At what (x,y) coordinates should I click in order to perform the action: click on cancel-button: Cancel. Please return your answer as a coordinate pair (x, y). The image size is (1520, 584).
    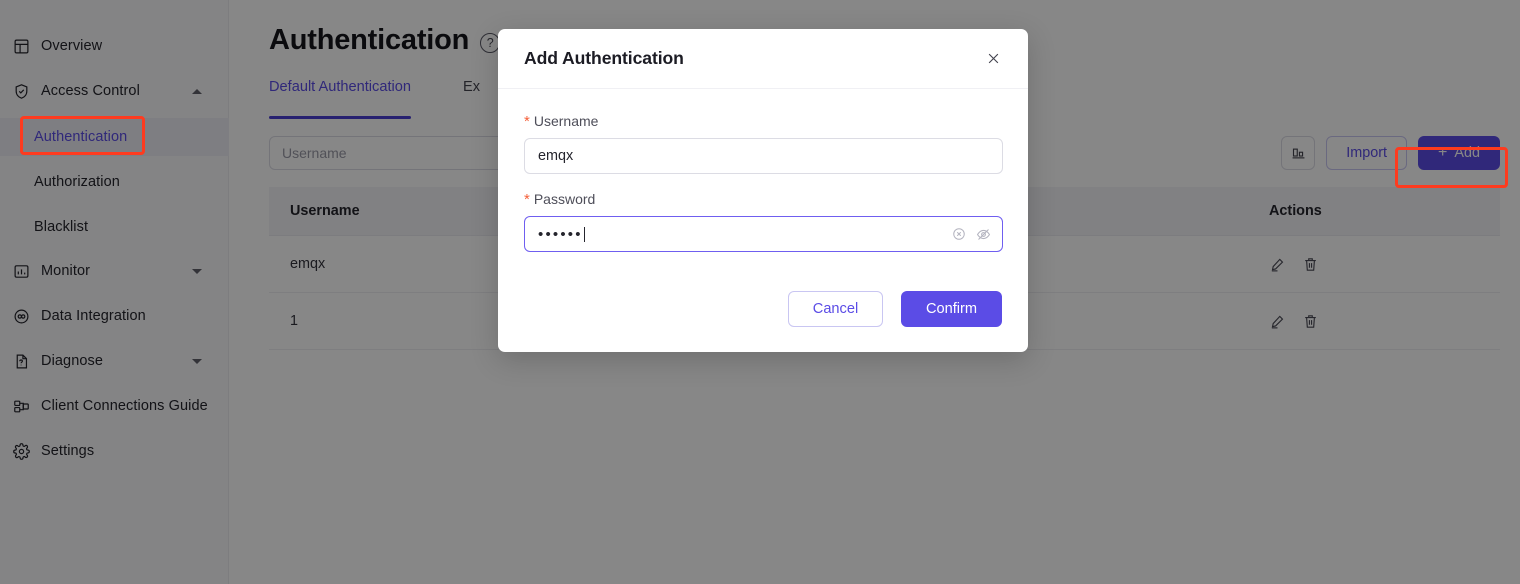
    Looking at the image, I should click on (835, 309).